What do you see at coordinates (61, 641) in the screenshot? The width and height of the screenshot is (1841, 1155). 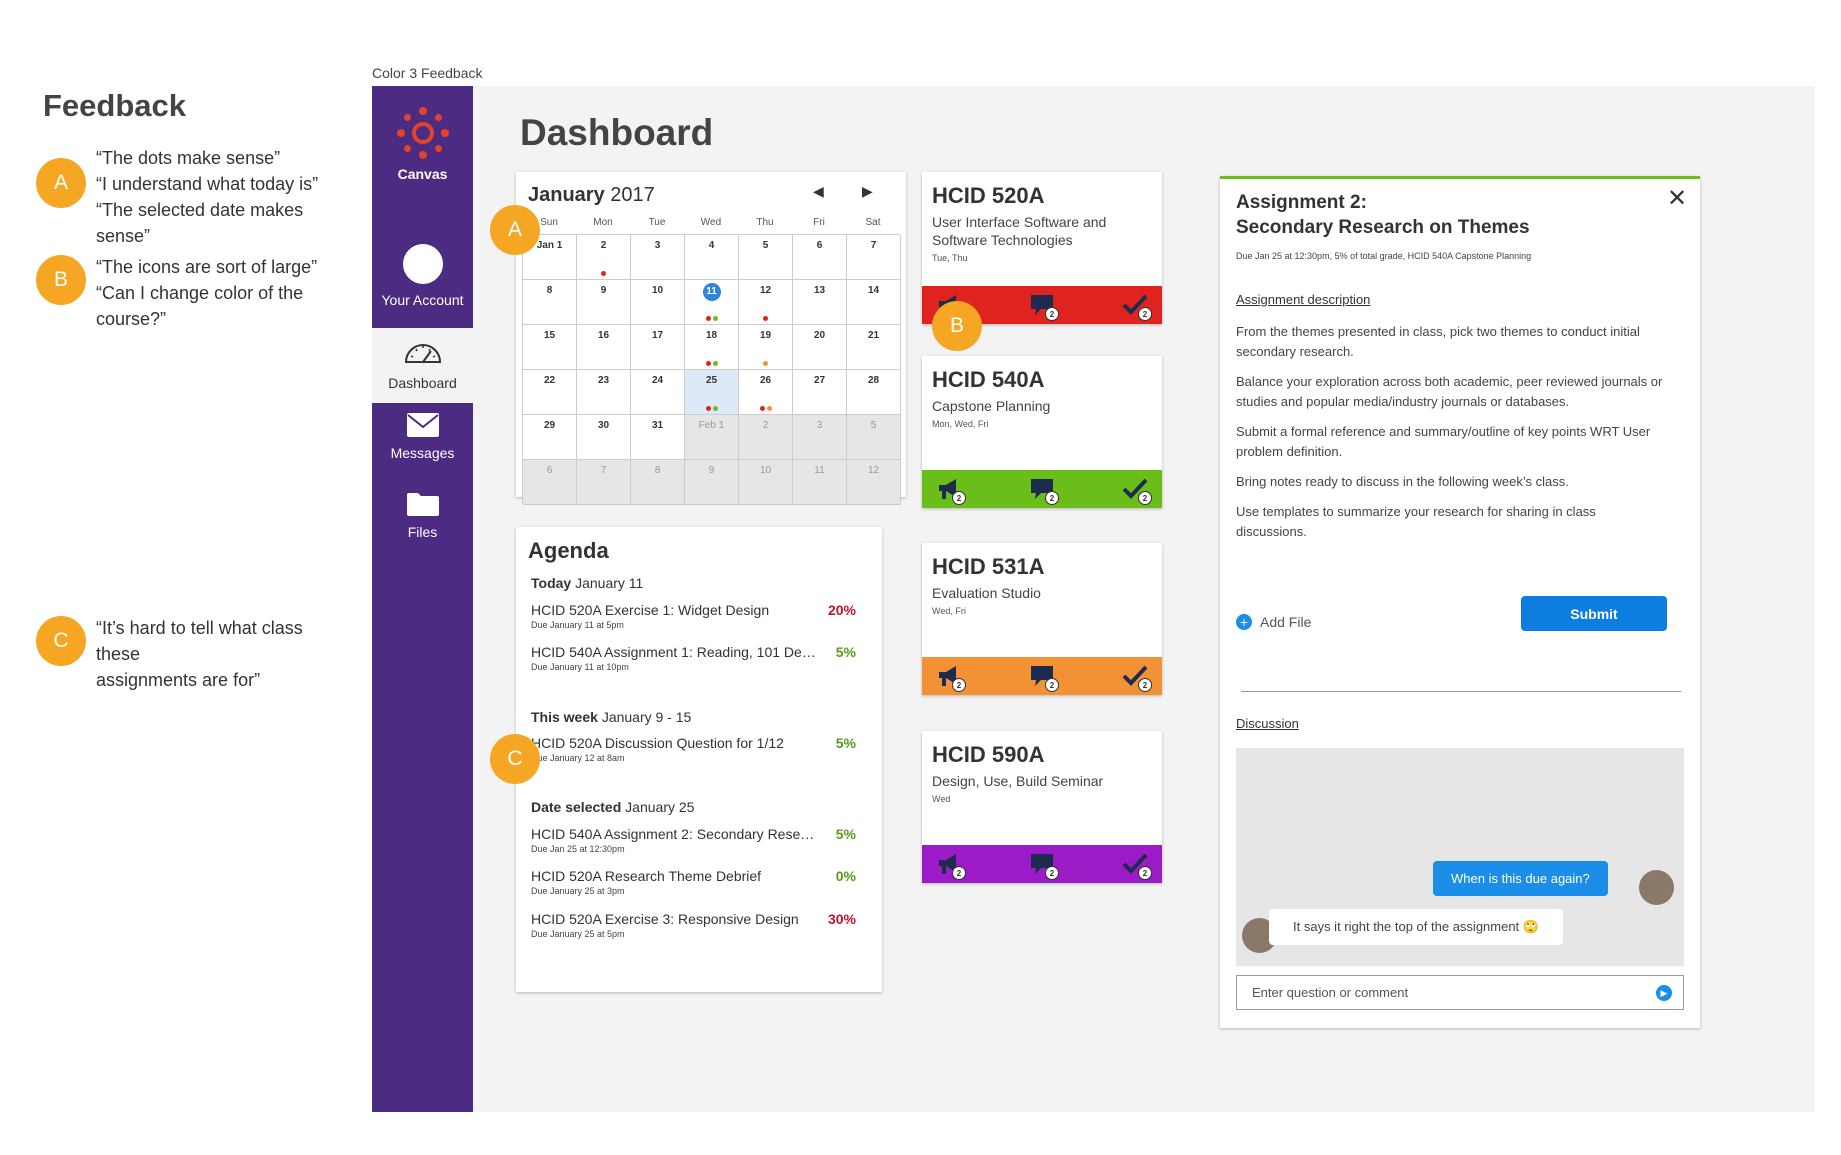 I see `feedback-badge-c: C` at bounding box center [61, 641].